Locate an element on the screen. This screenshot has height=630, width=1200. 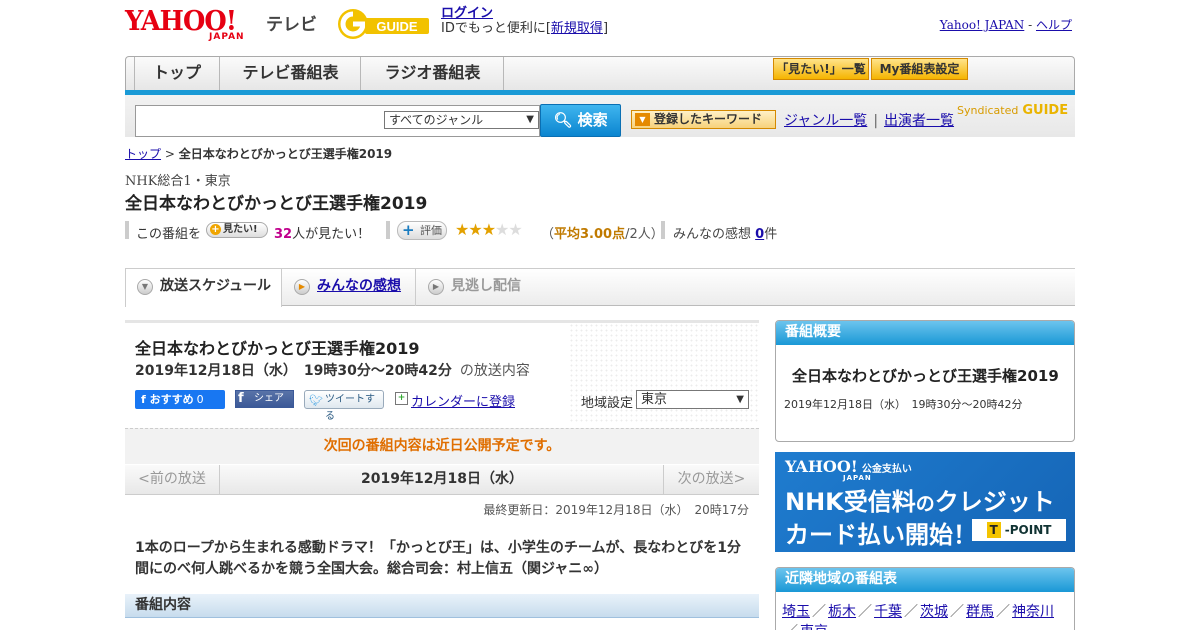
rate-button: + 評価 is located at coordinates (422, 230).